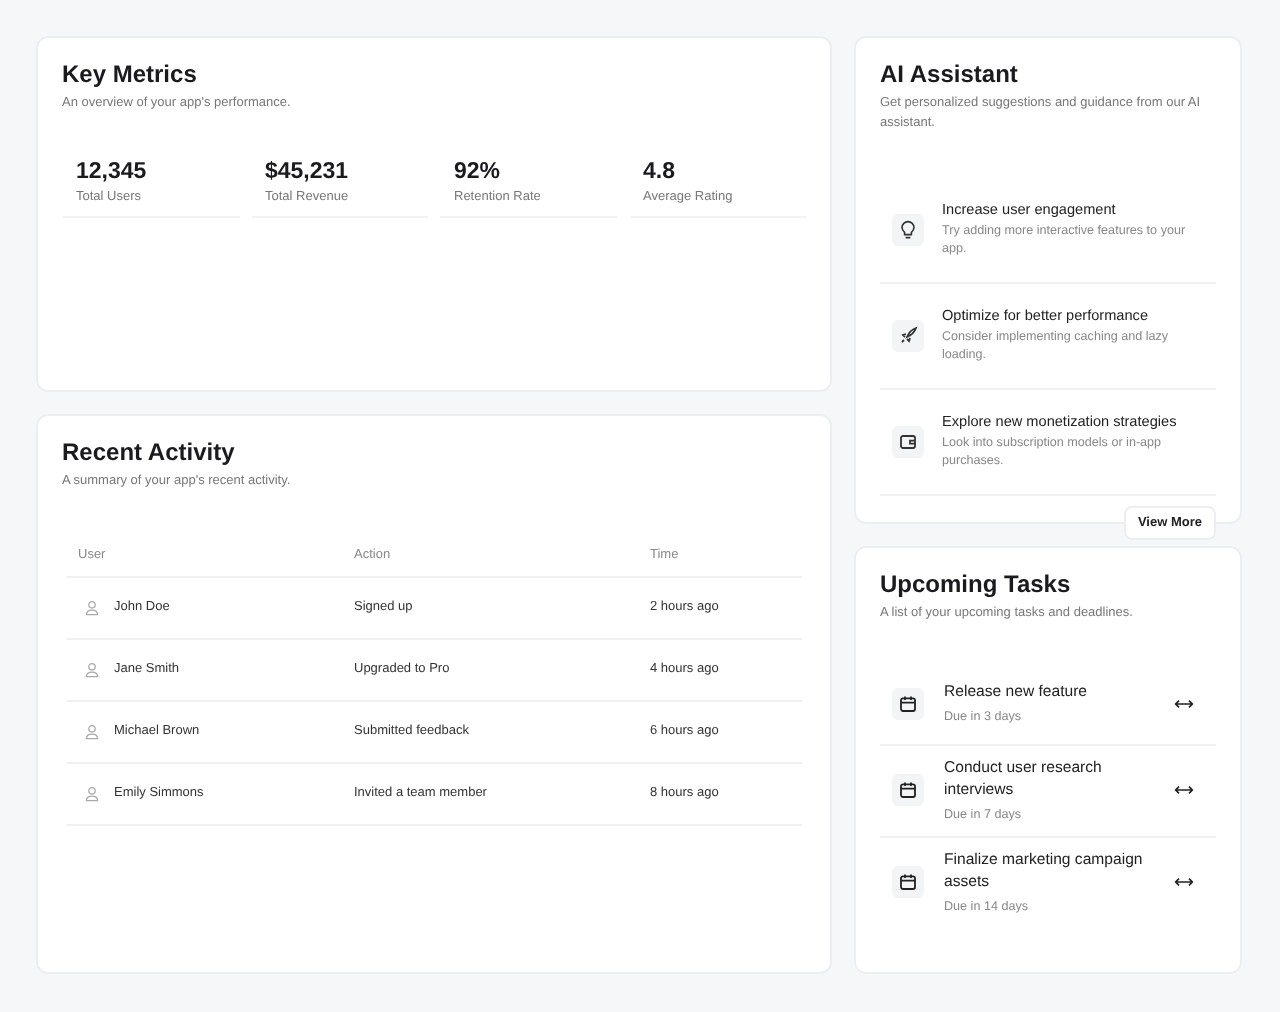  I want to click on rocket-icon, so click(908, 335).